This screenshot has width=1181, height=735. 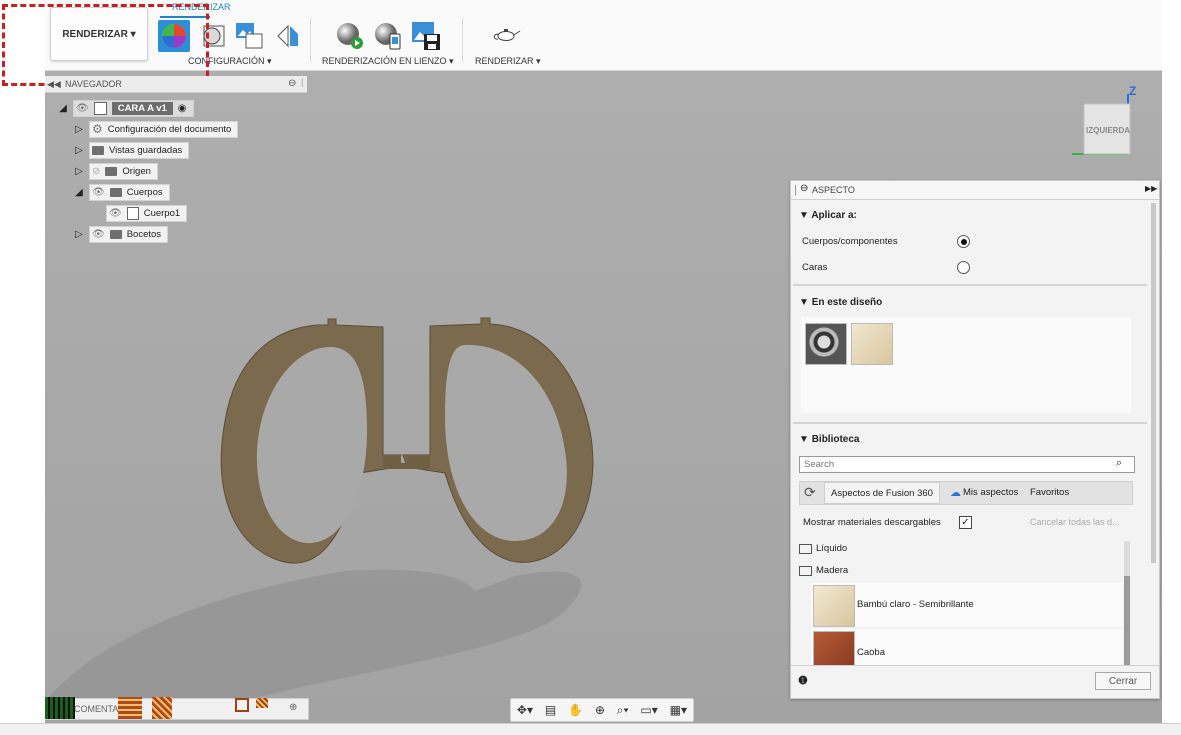 I want to click on tab-my-aspects: Mis aspectos, so click(x=990, y=492).